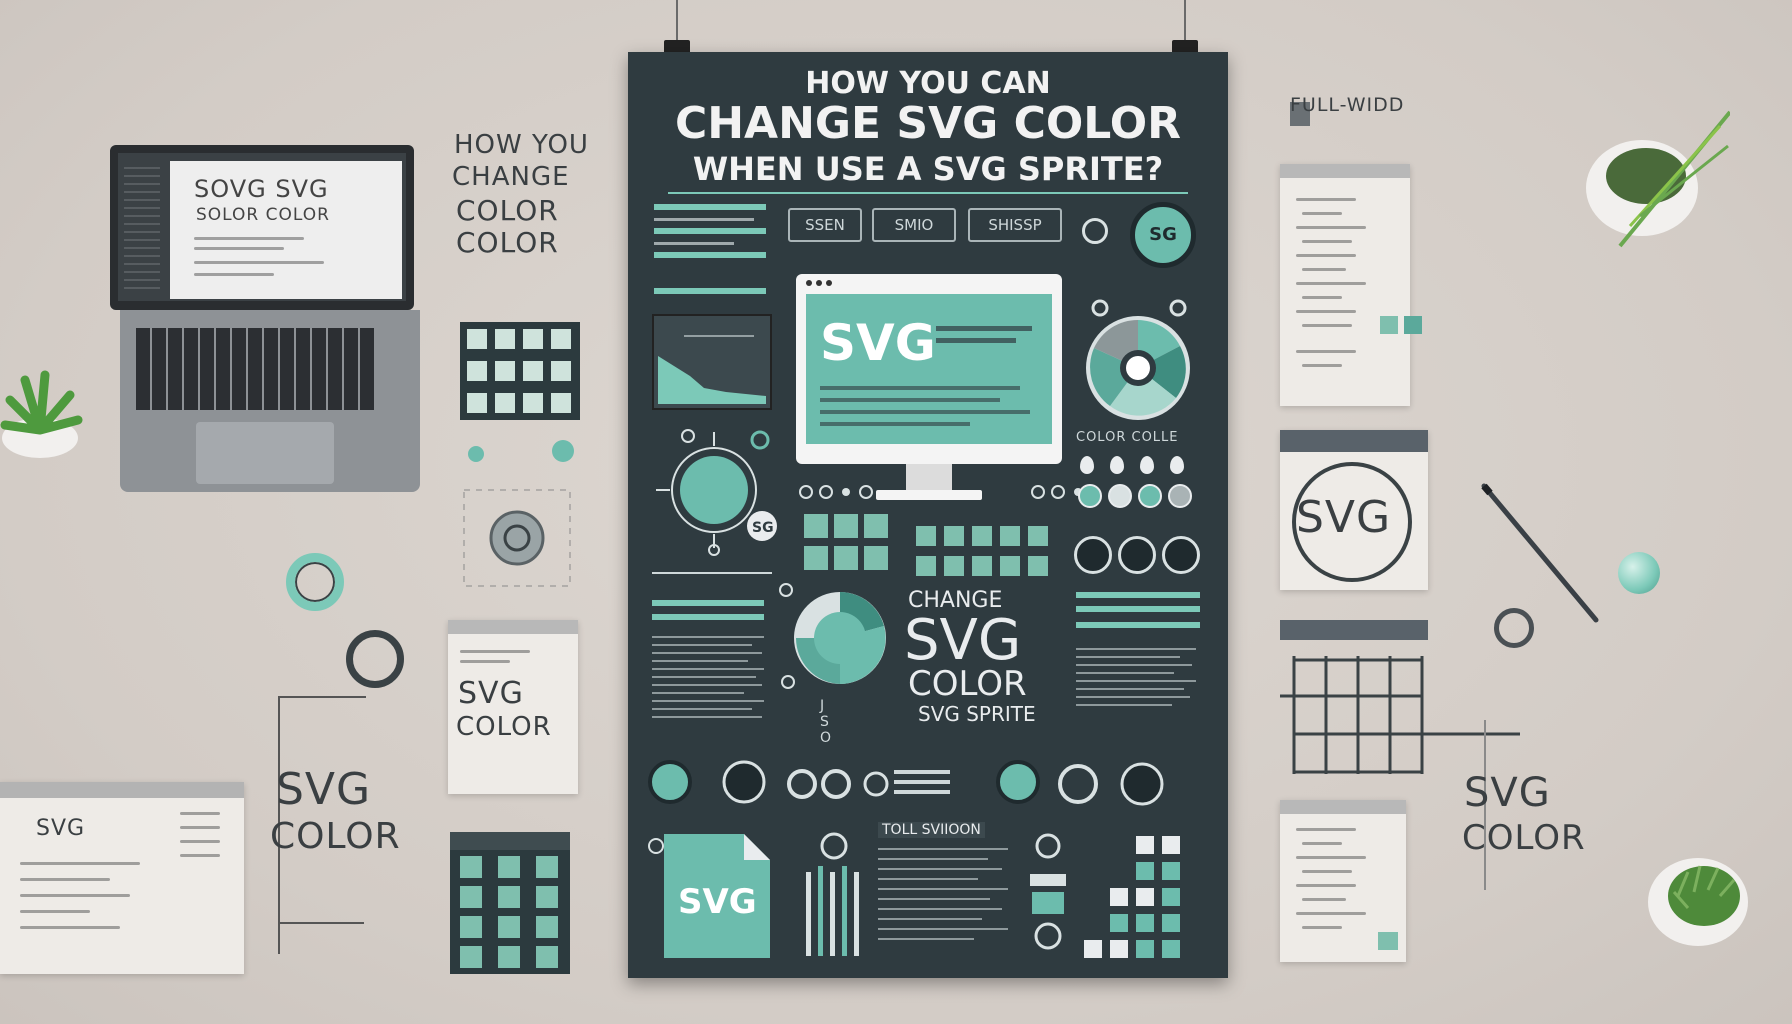 The height and width of the screenshot is (1024, 1792). Describe the element at coordinates (717, 902) in the screenshot. I see `svg-file-label: SVG` at that location.